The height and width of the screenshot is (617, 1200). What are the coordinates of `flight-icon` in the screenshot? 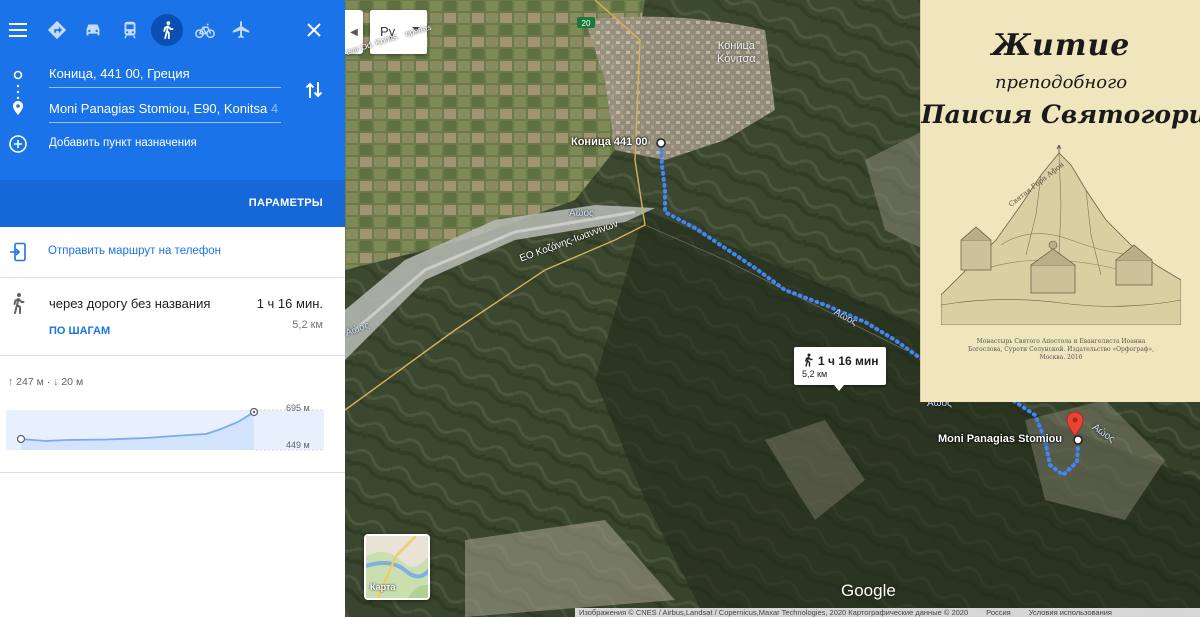 It's located at (241, 30).